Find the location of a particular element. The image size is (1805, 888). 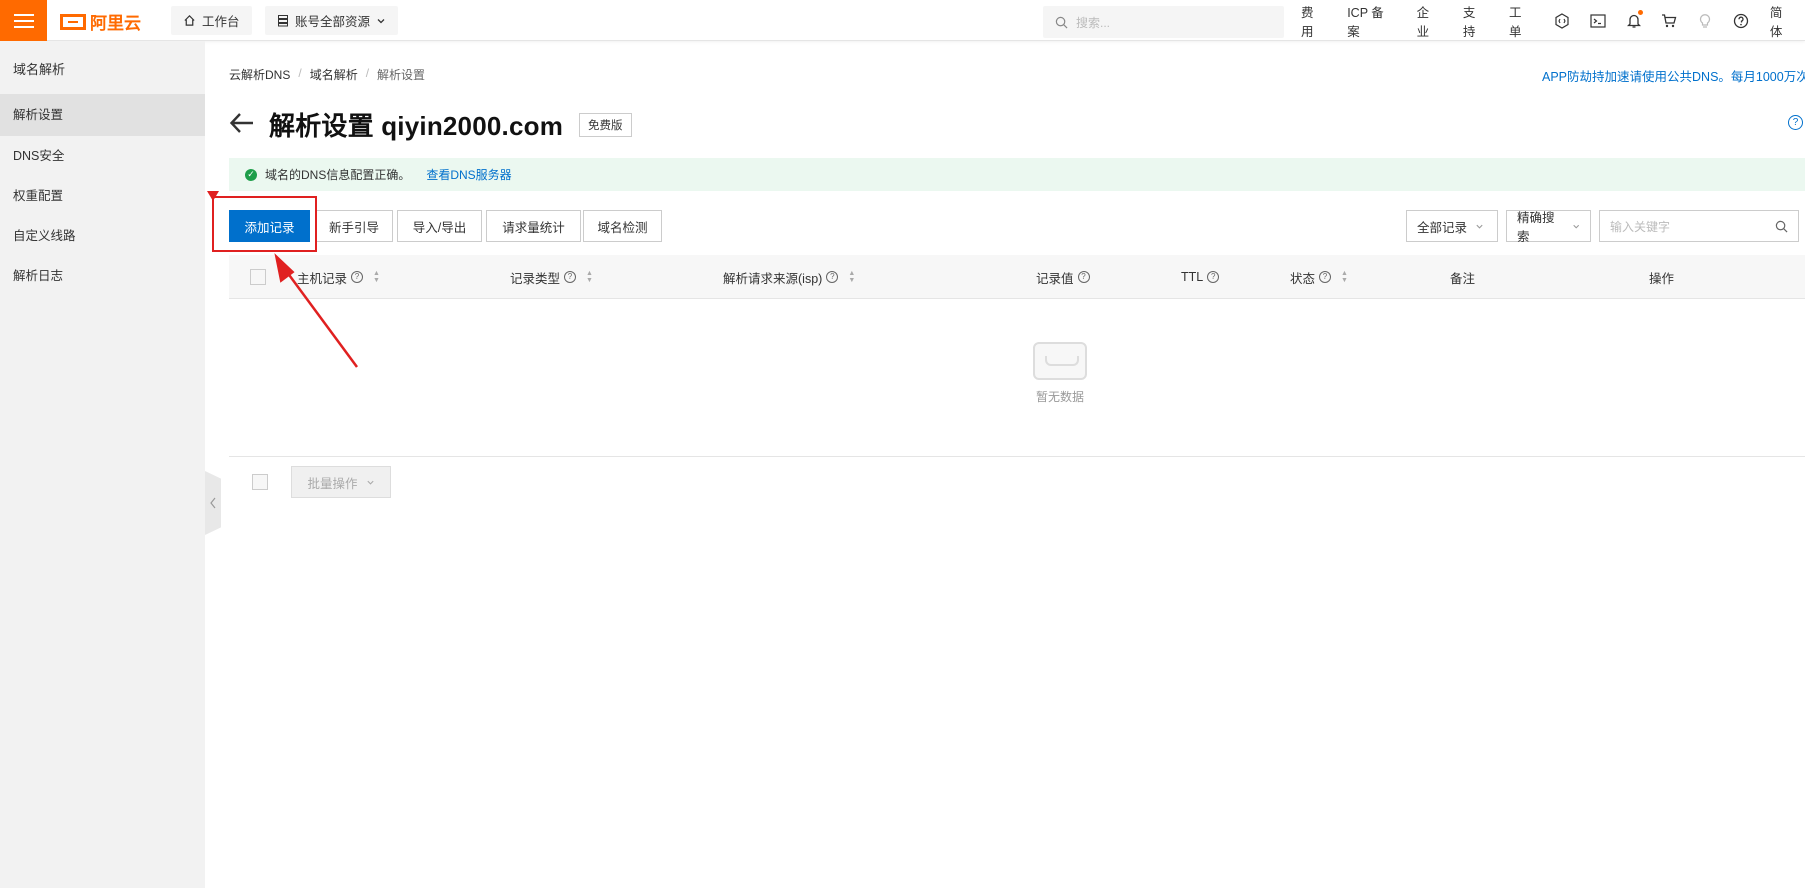

workbench-button: 工作台 is located at coordinates (211, 20).